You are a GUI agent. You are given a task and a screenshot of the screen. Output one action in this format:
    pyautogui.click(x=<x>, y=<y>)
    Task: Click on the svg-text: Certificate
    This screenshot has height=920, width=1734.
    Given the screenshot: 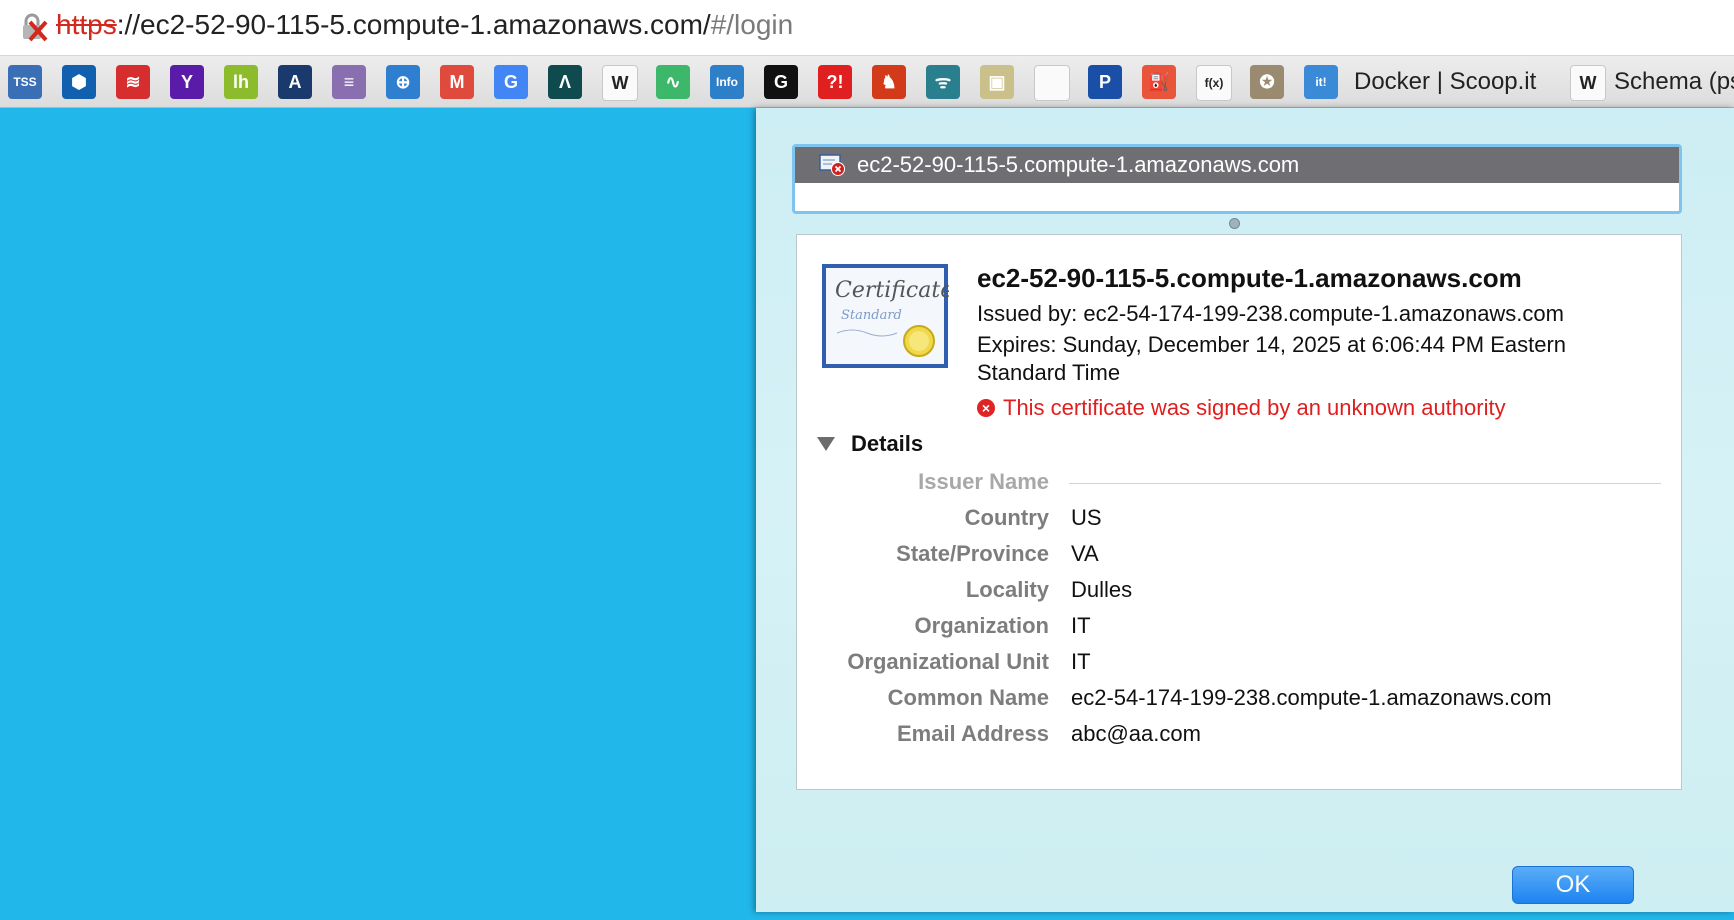 What is the action you would take?
    pyautogui.click(x=892, y=290)
    